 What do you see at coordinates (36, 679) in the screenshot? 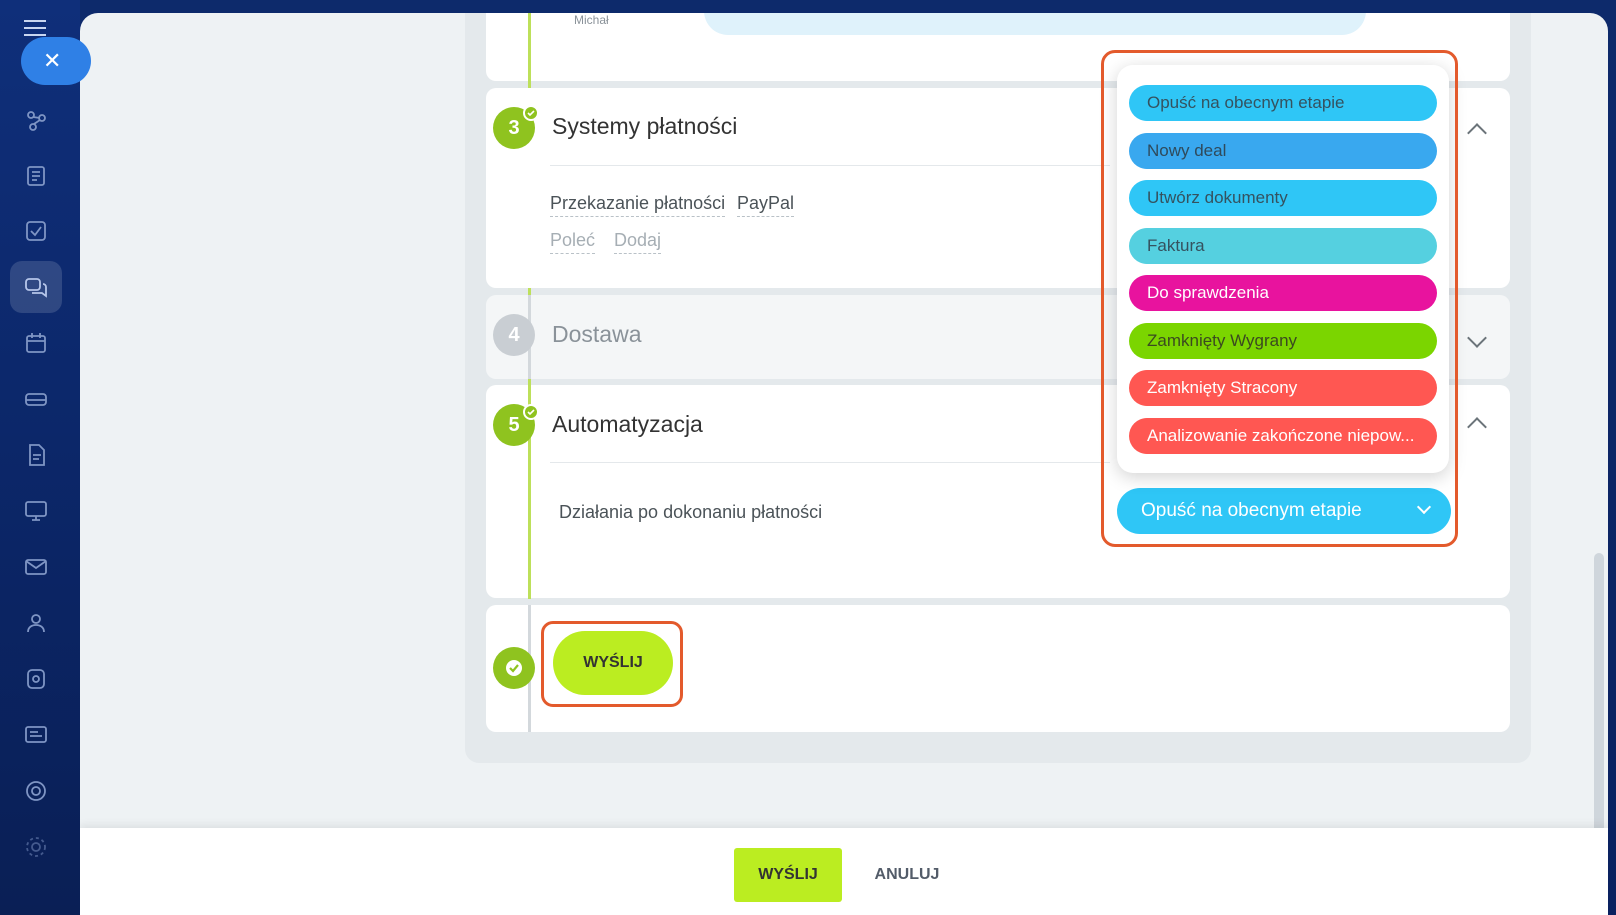
I see `automation-icon` at bounding box center [36, 679].